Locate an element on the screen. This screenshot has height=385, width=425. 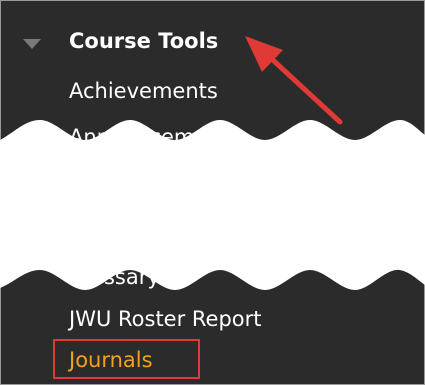
annotation-arrow-shaft is located at coordinates (301, 86).